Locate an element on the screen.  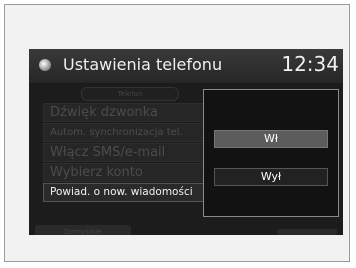
default-button: Domyślnie is located at coordinates (83, 230).